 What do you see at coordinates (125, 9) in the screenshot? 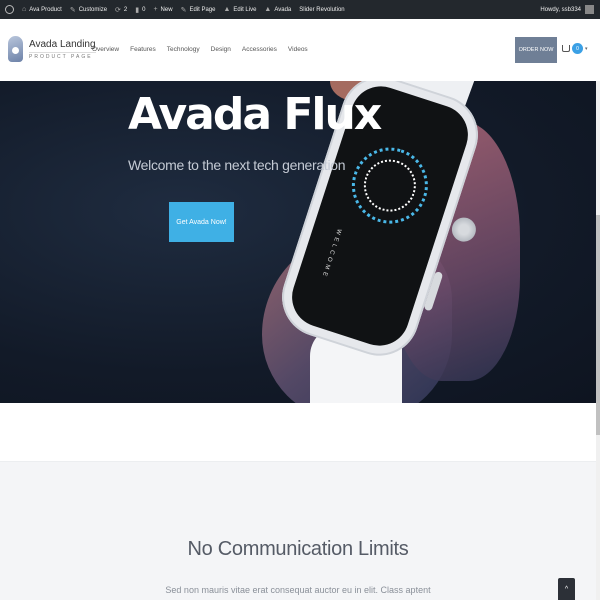
I see `updates-count: 2` at bounding box center [125, 9].